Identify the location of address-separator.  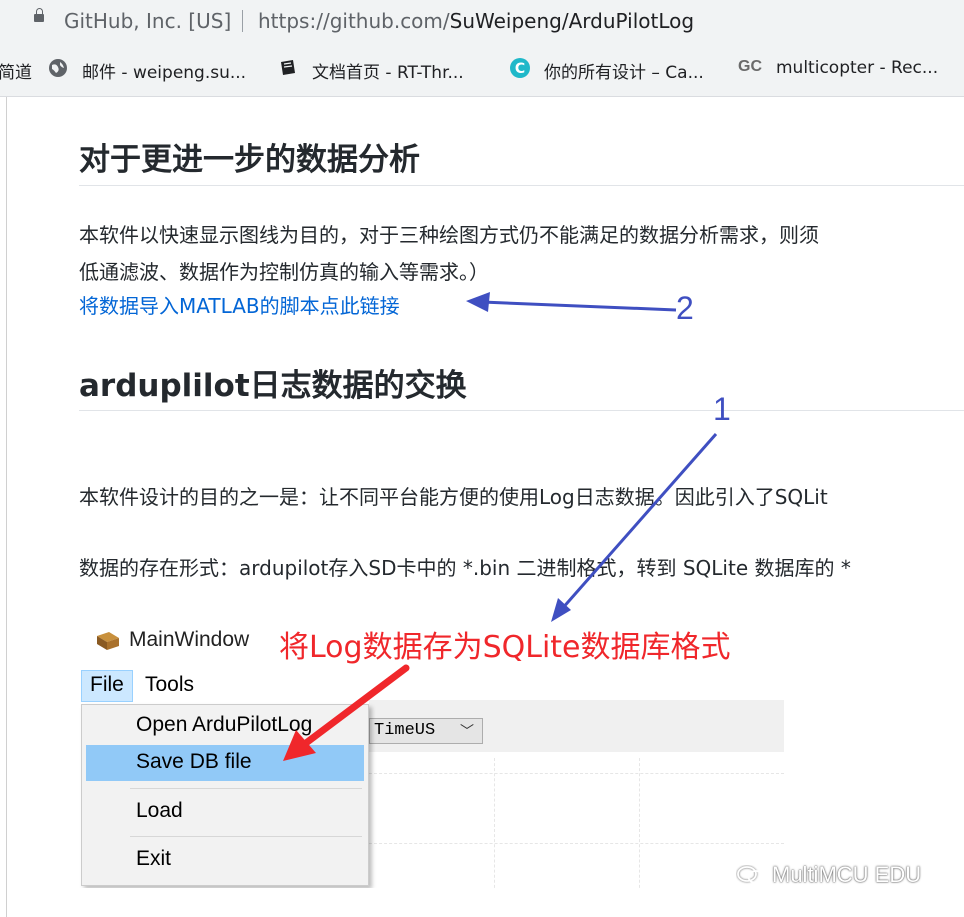
(242, 21).